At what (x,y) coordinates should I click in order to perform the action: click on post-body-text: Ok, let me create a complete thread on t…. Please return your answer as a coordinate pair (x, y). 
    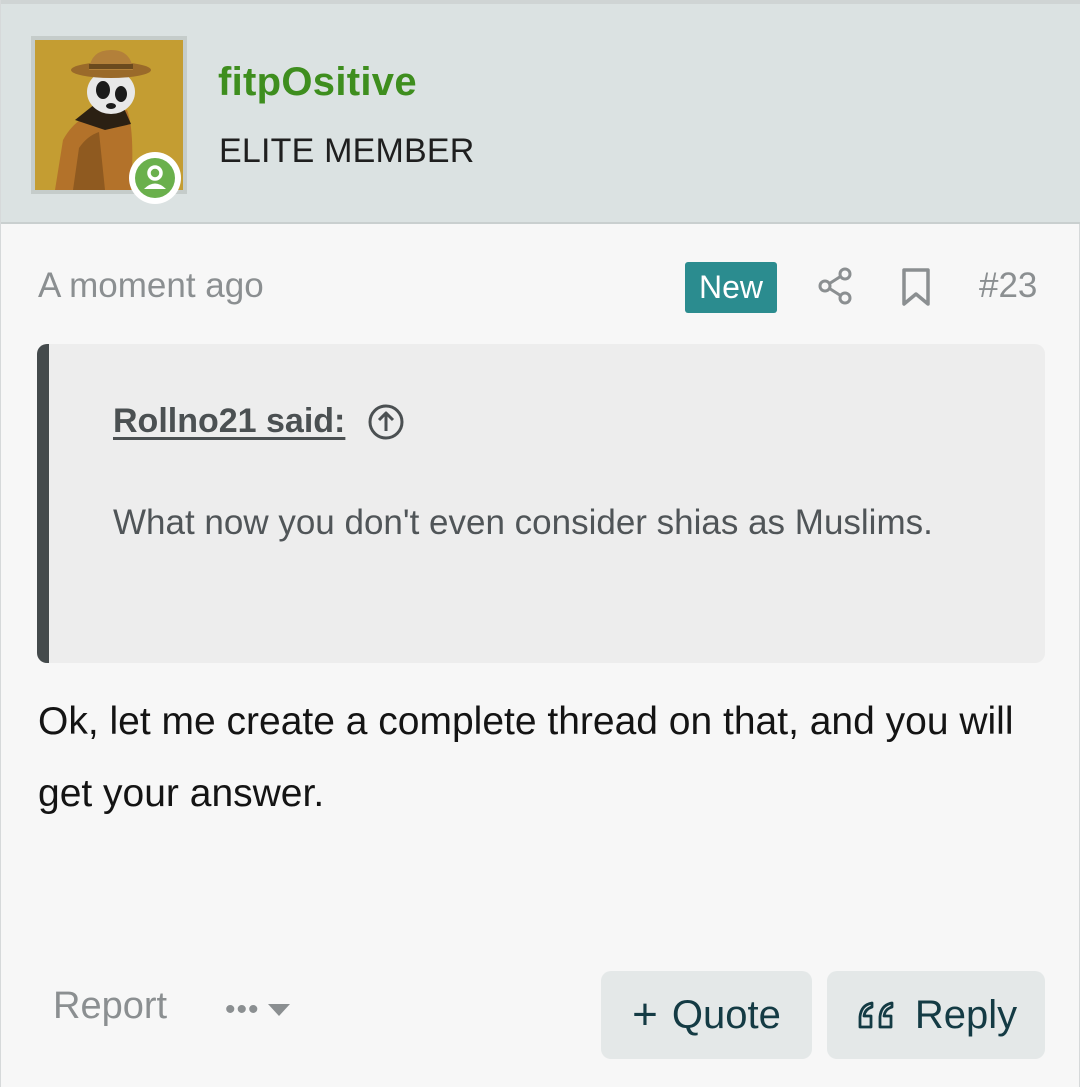
    Looking at the image, I should click on (526, 757).